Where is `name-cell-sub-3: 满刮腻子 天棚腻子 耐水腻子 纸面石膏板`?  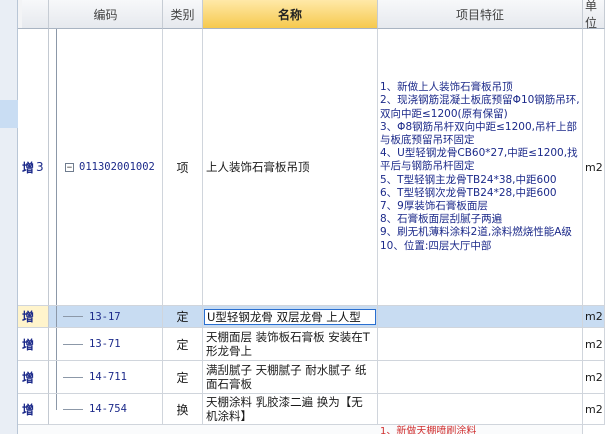
name-cell-sub-3: 满刮腻子 天棚腻子 耐水腻子 纸面石膏板 is located at coordinates (290, 377).